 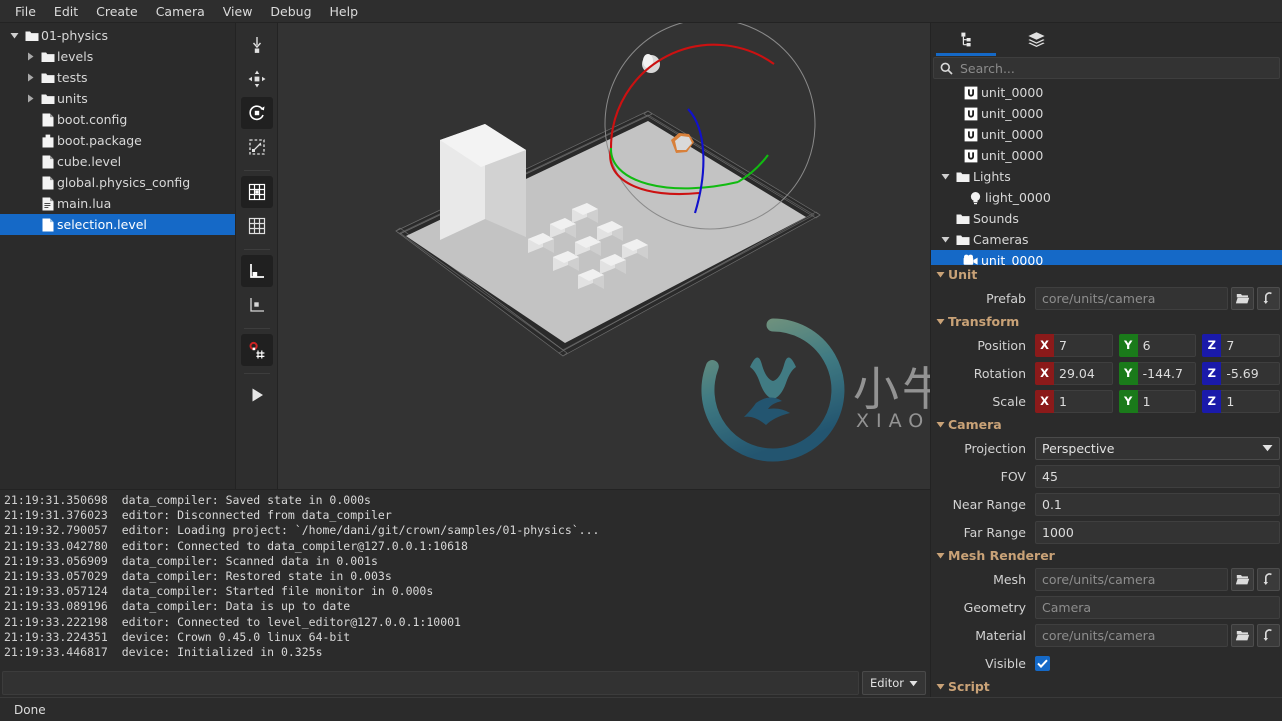 I want to click on mesh-field: core/units/camera, so click(x=1131, y=579).